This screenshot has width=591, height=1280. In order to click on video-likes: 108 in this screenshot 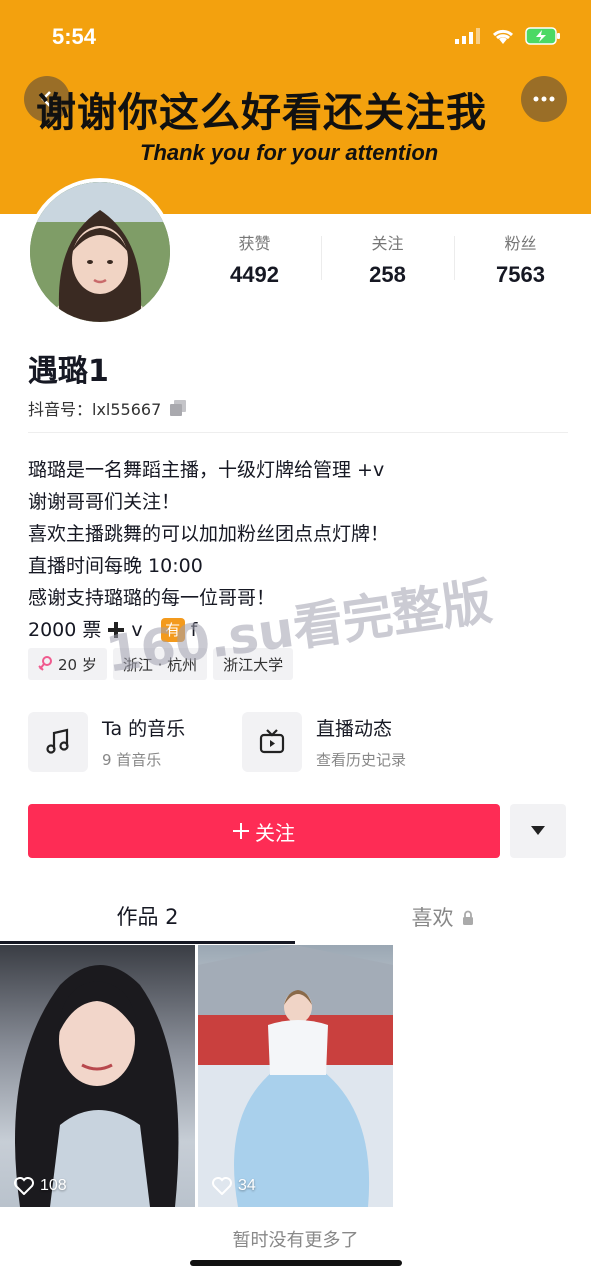, I will do `click(40, 1186)`.